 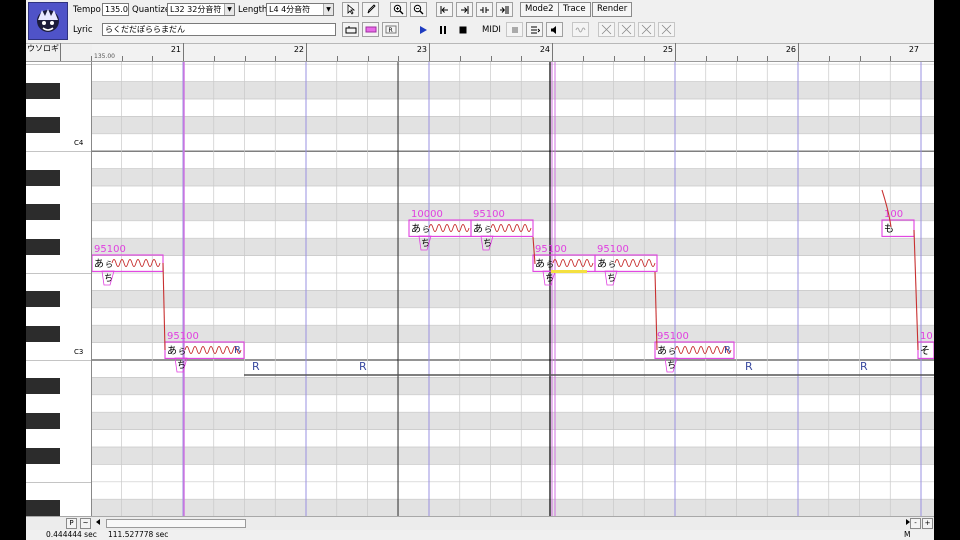 What do you see at coordinates (913, 49) in the screenshot?
I see `measure-number: 27` at bounding box center [913, 49].